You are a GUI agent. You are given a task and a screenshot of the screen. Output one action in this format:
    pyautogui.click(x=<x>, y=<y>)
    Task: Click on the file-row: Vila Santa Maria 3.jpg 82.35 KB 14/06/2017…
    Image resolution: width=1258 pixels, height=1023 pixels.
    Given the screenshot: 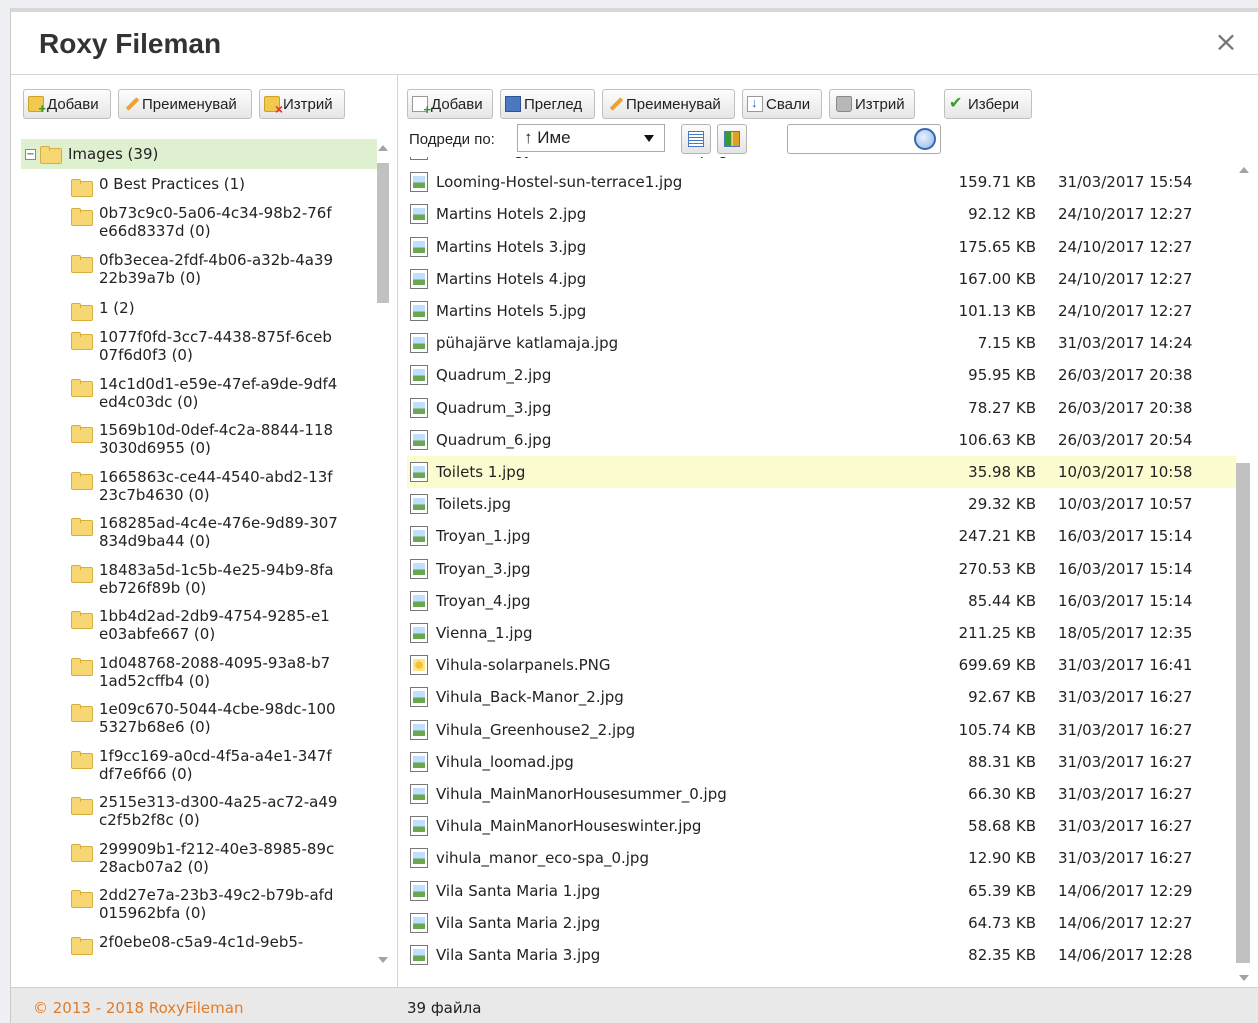 What is the action you would take?
    pyautogui.click(x=822, y=955)
    